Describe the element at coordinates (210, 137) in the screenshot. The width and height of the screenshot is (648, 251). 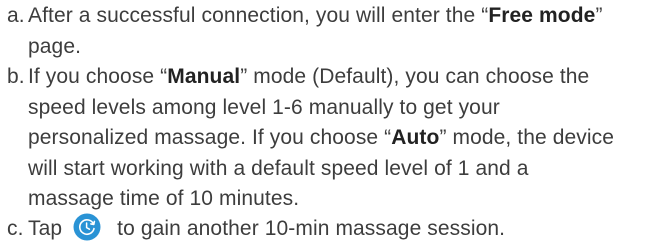
I see `item-b-text-4: personalized massage. If you choose “` at that location.